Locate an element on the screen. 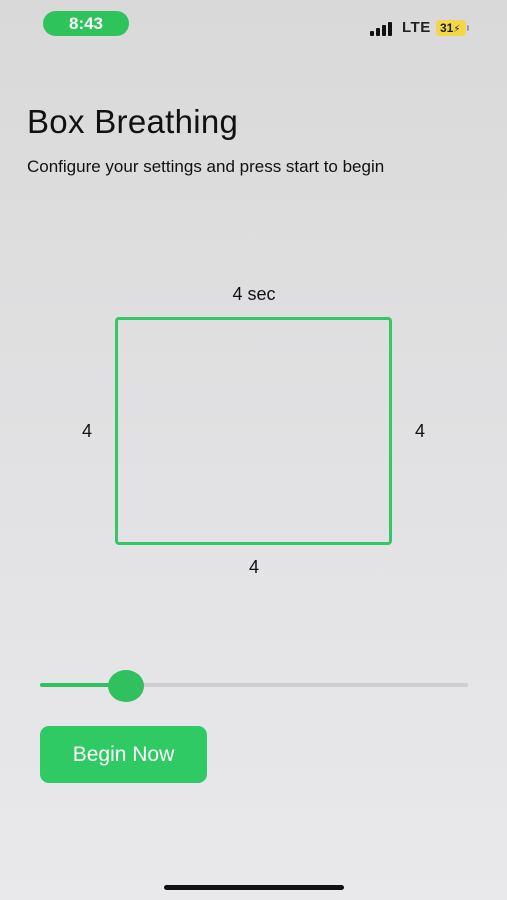 The width and height of the screenshot is (507, 900). begin-now-button: Begin Now is located at coordinates (123, 754).